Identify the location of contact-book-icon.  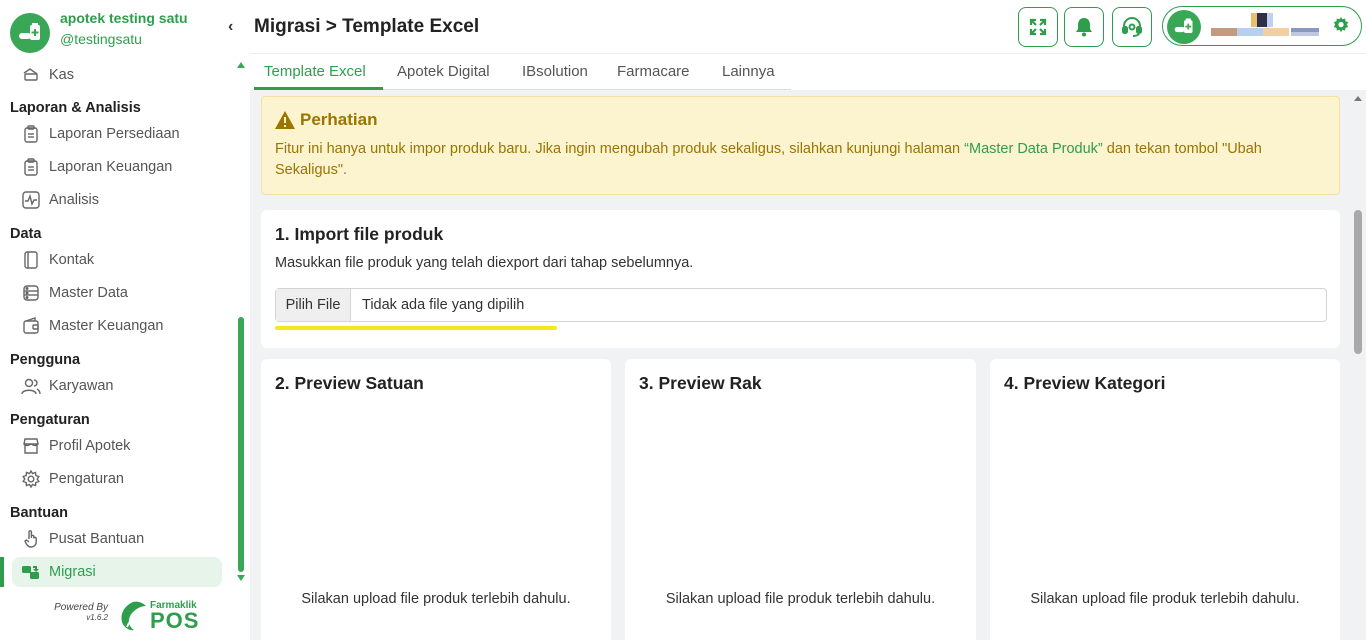
(31, 260).